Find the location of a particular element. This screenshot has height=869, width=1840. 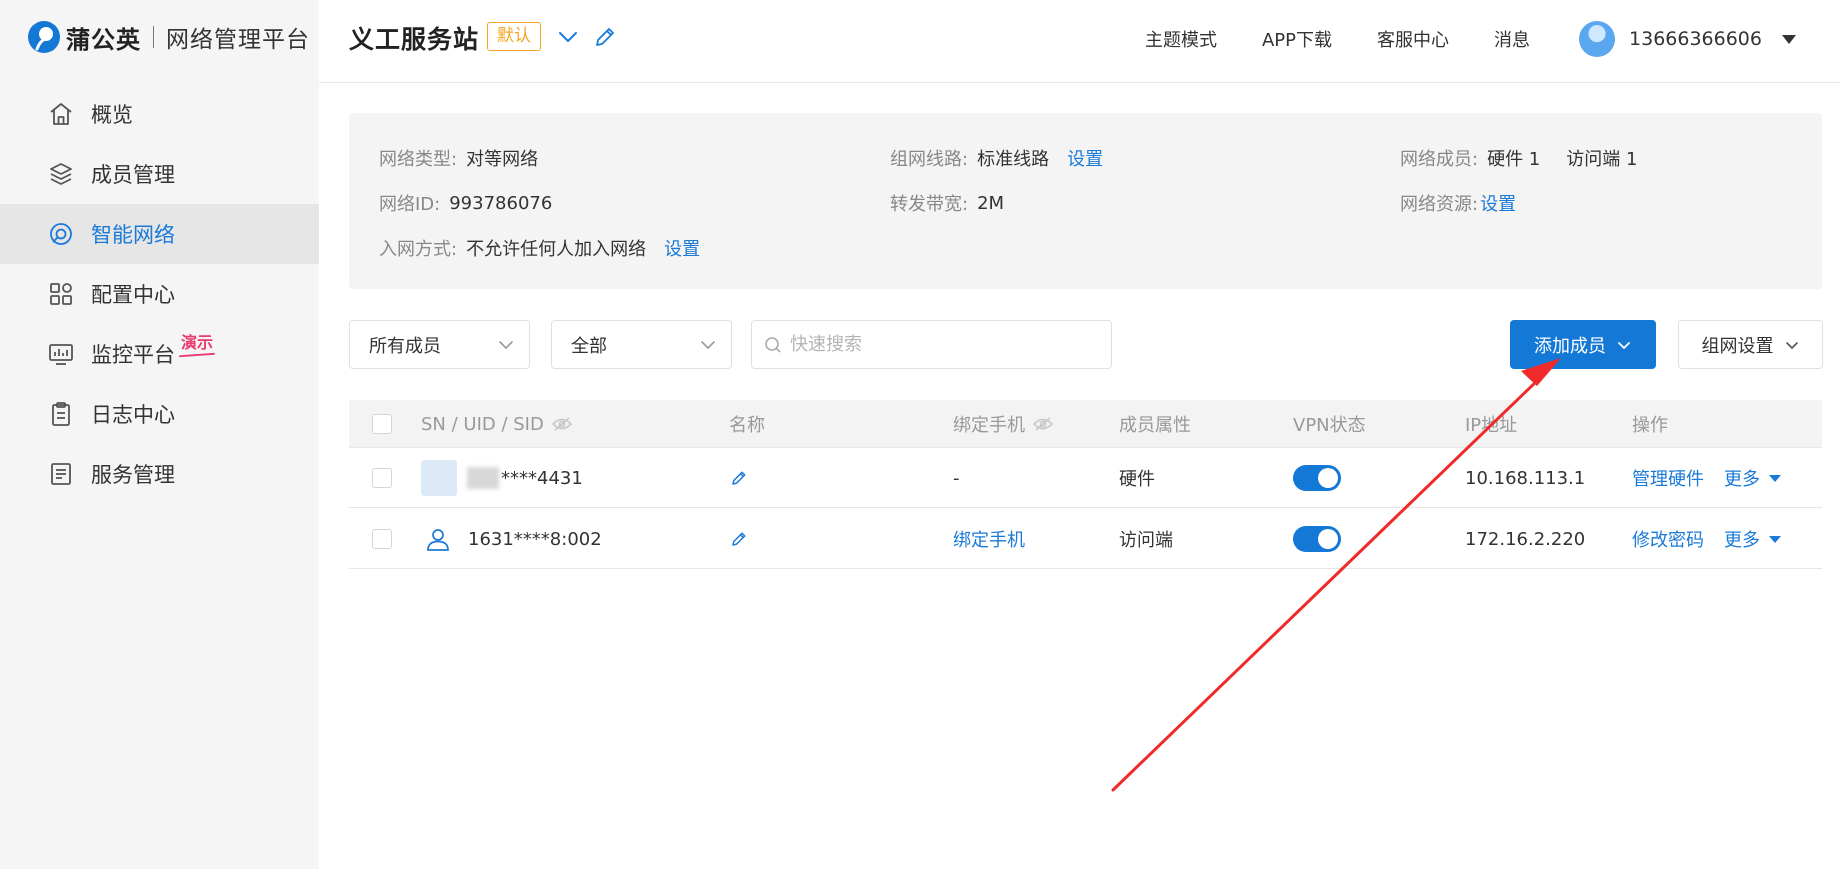

search-box is located at coordinates (931, 344).